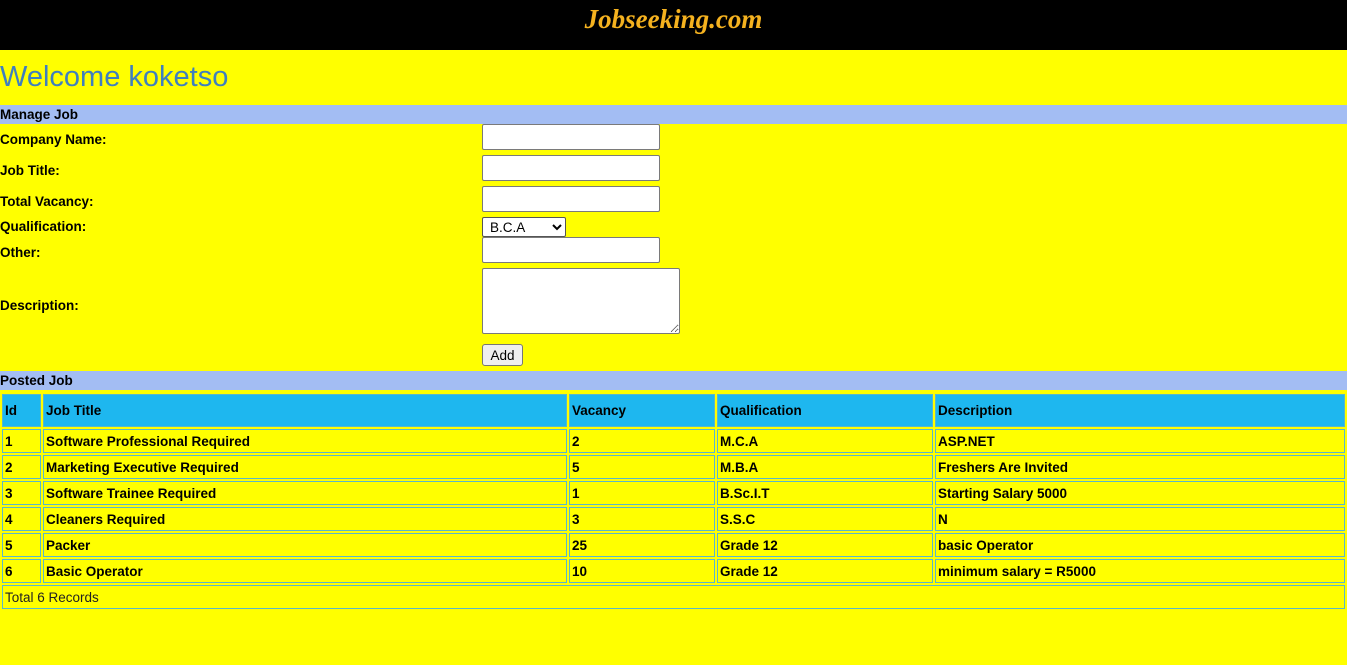 This screenshot has height=665, width=1347. Describe the element at coordinates (571, 137) in the screenshot. I see `company-name-input` at that location.